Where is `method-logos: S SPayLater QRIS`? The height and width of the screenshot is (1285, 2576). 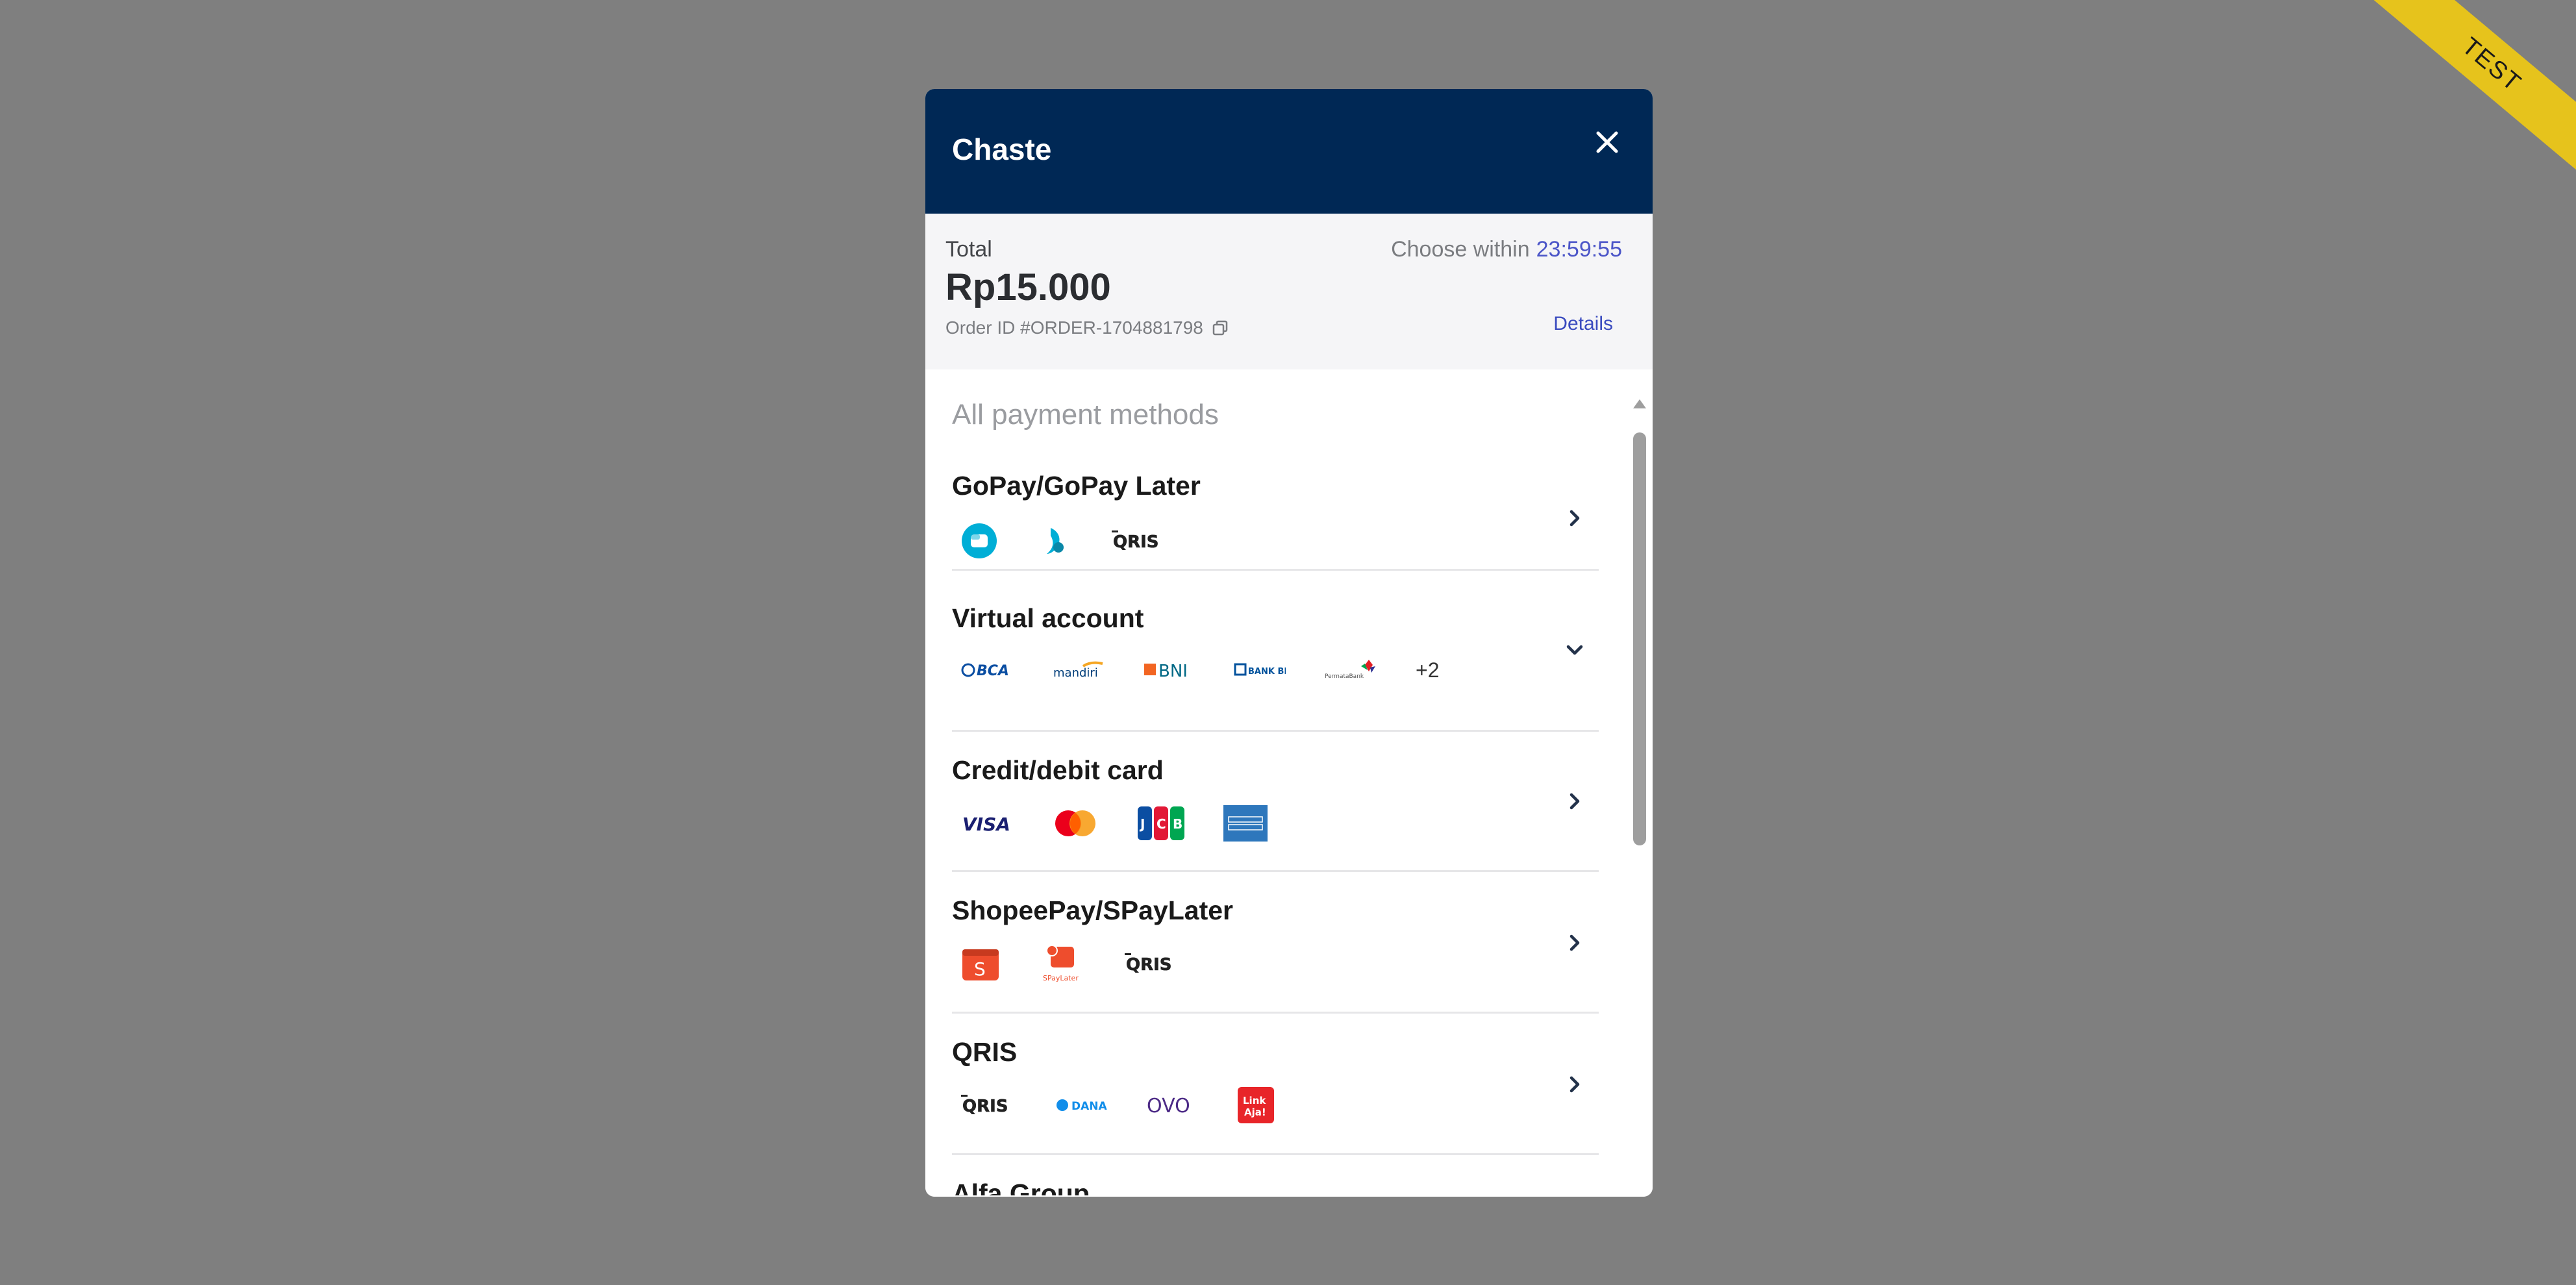 method-logos: S SPayLater QRIS is located at coordinates (1090, 963).